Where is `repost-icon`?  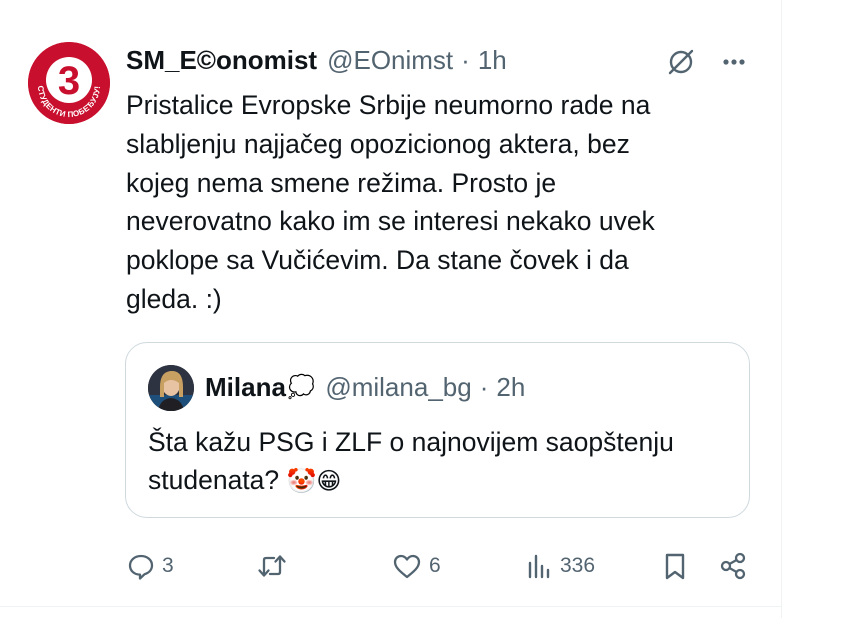 repost-icon is located at coordinates (272, 566).